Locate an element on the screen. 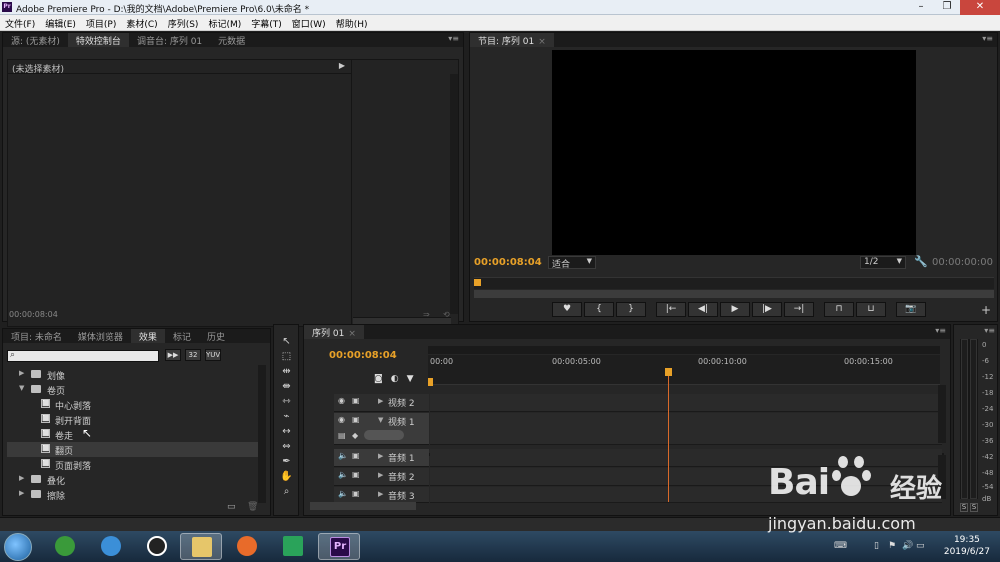 The image size is (1000, 562). ime-icon: ▭ is located at coordinates (920, 546).